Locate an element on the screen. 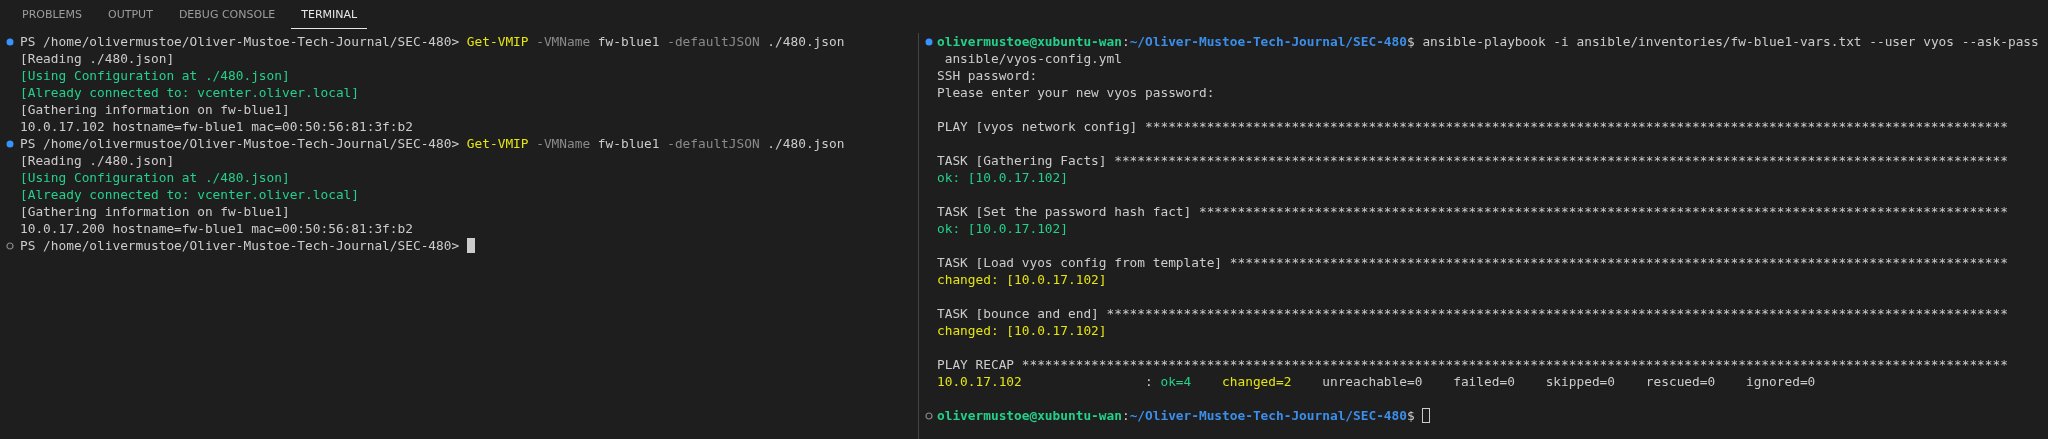 This screenshot has height=439, width=2048. terminal-text: ok=4 is located at coordinates (1176, 381).